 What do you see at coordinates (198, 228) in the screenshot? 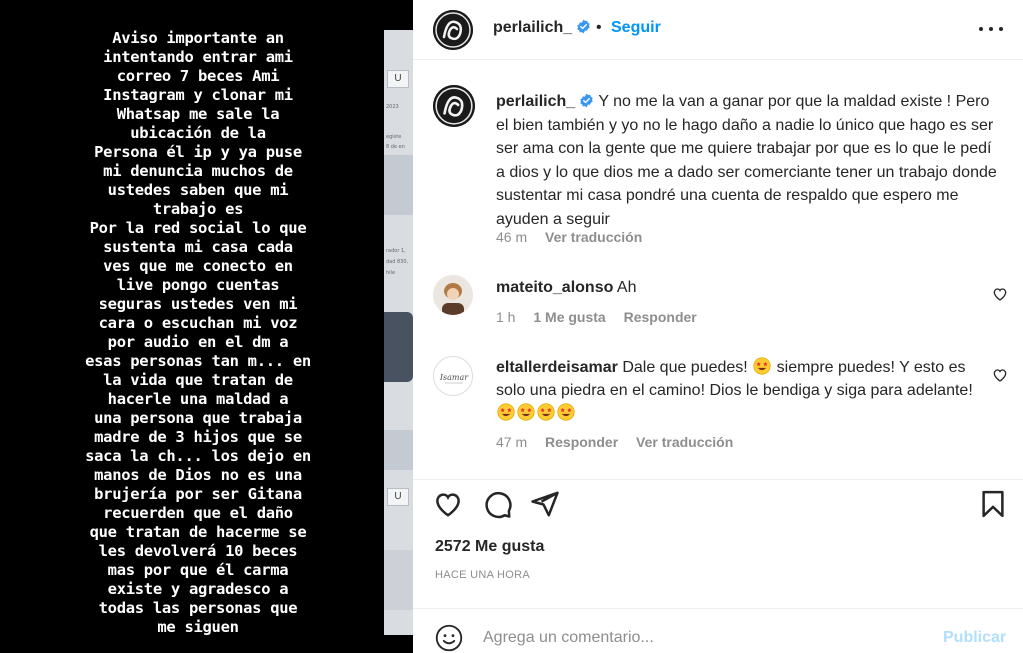
I see `story-line: Por la red social lo que` at bounding box center [198, 228].